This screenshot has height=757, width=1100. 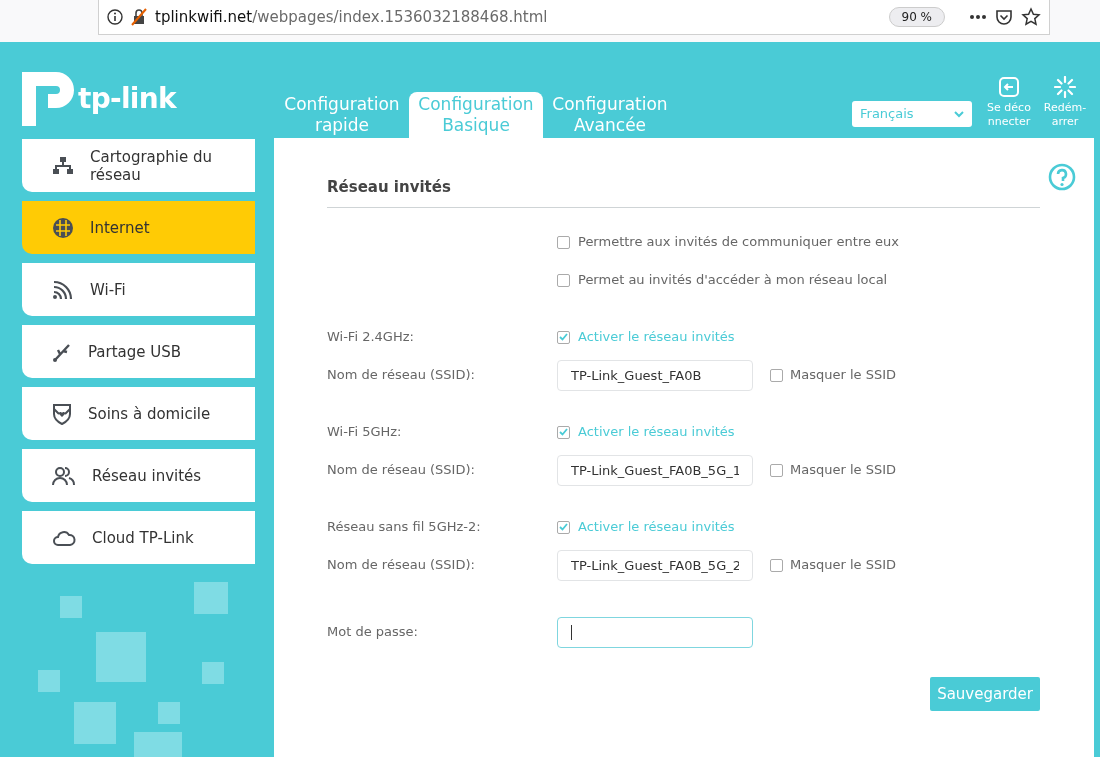 I want to click on logout-icon, so click(x=1009, y=87).